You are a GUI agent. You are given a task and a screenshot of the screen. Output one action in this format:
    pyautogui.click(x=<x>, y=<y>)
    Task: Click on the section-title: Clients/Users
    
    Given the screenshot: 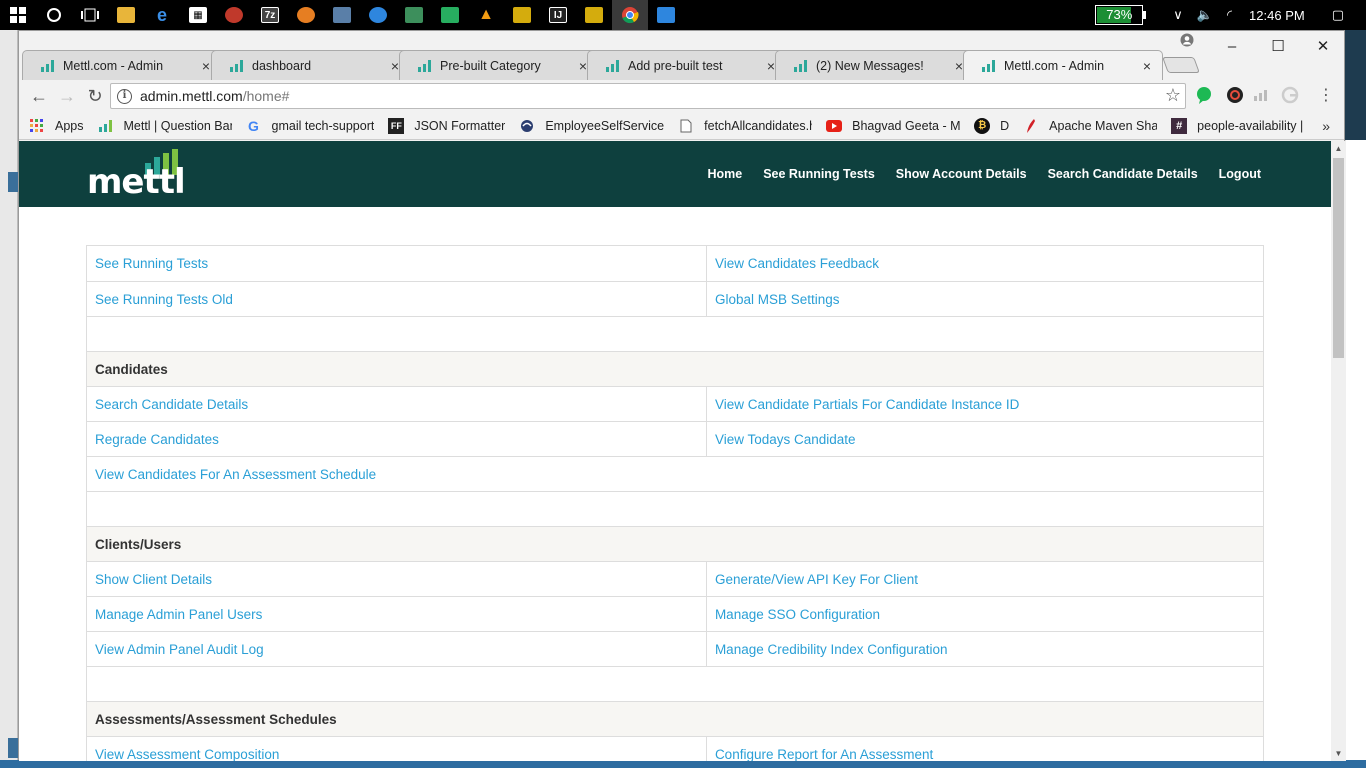 What is the action you would take?
    pyautogui.click(x=138, y=544)
    